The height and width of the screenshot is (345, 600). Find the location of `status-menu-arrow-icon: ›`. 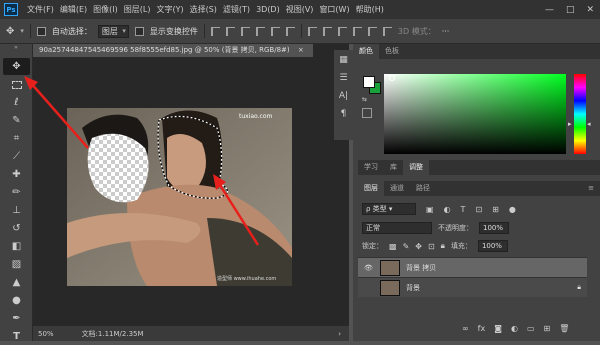

status-menu-arrow-icon: › is located at coordinates (343, 334).